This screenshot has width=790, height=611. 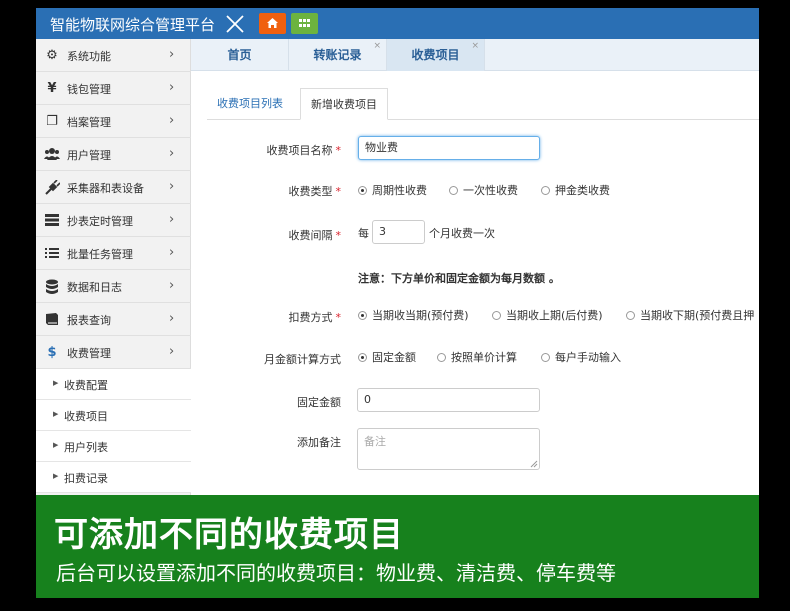 I want to click on deduct-radio-previous: 当期收上期(后付费), so click(x=547, y=315).